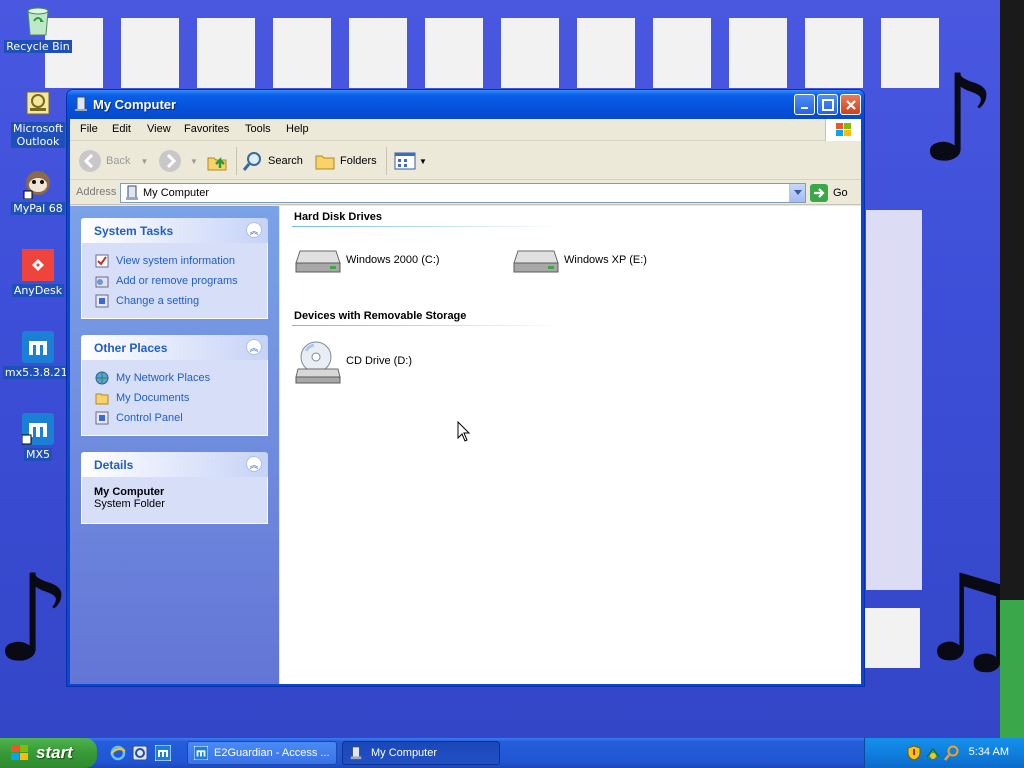  Describe the element at coordinates (829, 193) in the screenshot. I see `go-button: Go` at that location.